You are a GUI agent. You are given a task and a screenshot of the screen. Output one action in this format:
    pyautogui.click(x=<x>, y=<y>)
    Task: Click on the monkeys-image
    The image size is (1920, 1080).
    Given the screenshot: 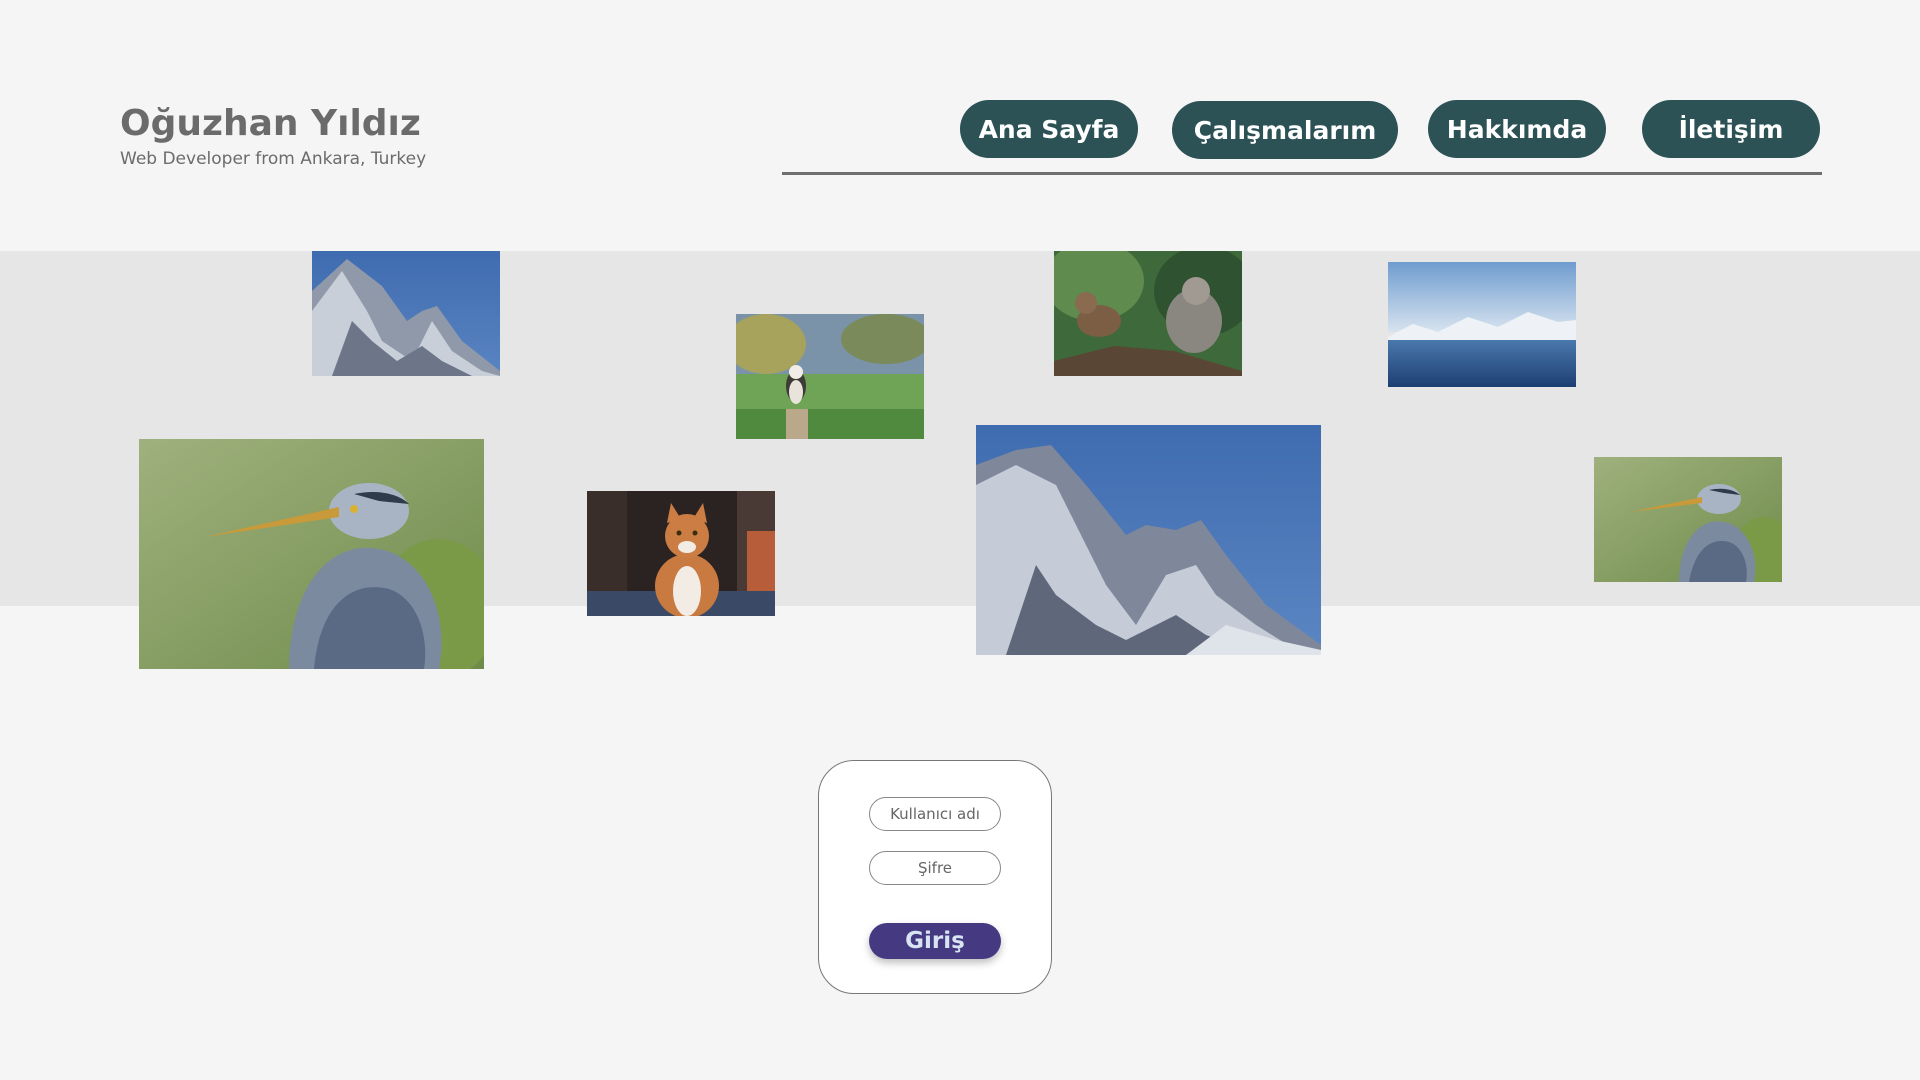 What is the action you would take?
    pyautogui.click(x=1148, y=313)
    